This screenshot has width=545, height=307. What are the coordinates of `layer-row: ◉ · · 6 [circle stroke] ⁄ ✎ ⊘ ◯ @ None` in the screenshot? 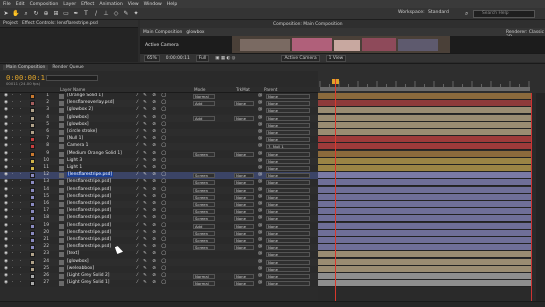 It's located at (159, 132).